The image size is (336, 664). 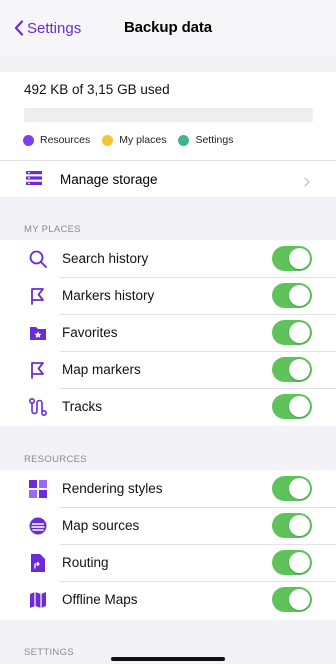 I want to click on storage-usage-text: 492 KB of 3,15 GB used, so click(x=97, y=89).